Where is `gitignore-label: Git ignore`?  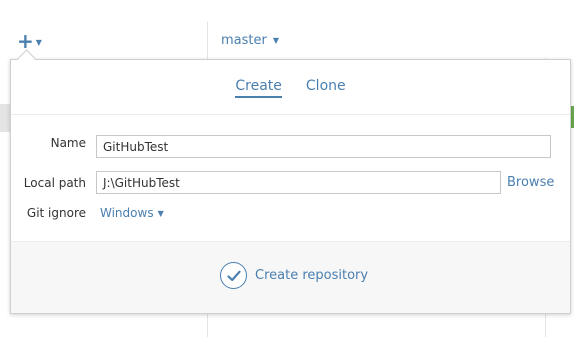
gitignore-label: Git ignore is located at coordinates (56, 213).